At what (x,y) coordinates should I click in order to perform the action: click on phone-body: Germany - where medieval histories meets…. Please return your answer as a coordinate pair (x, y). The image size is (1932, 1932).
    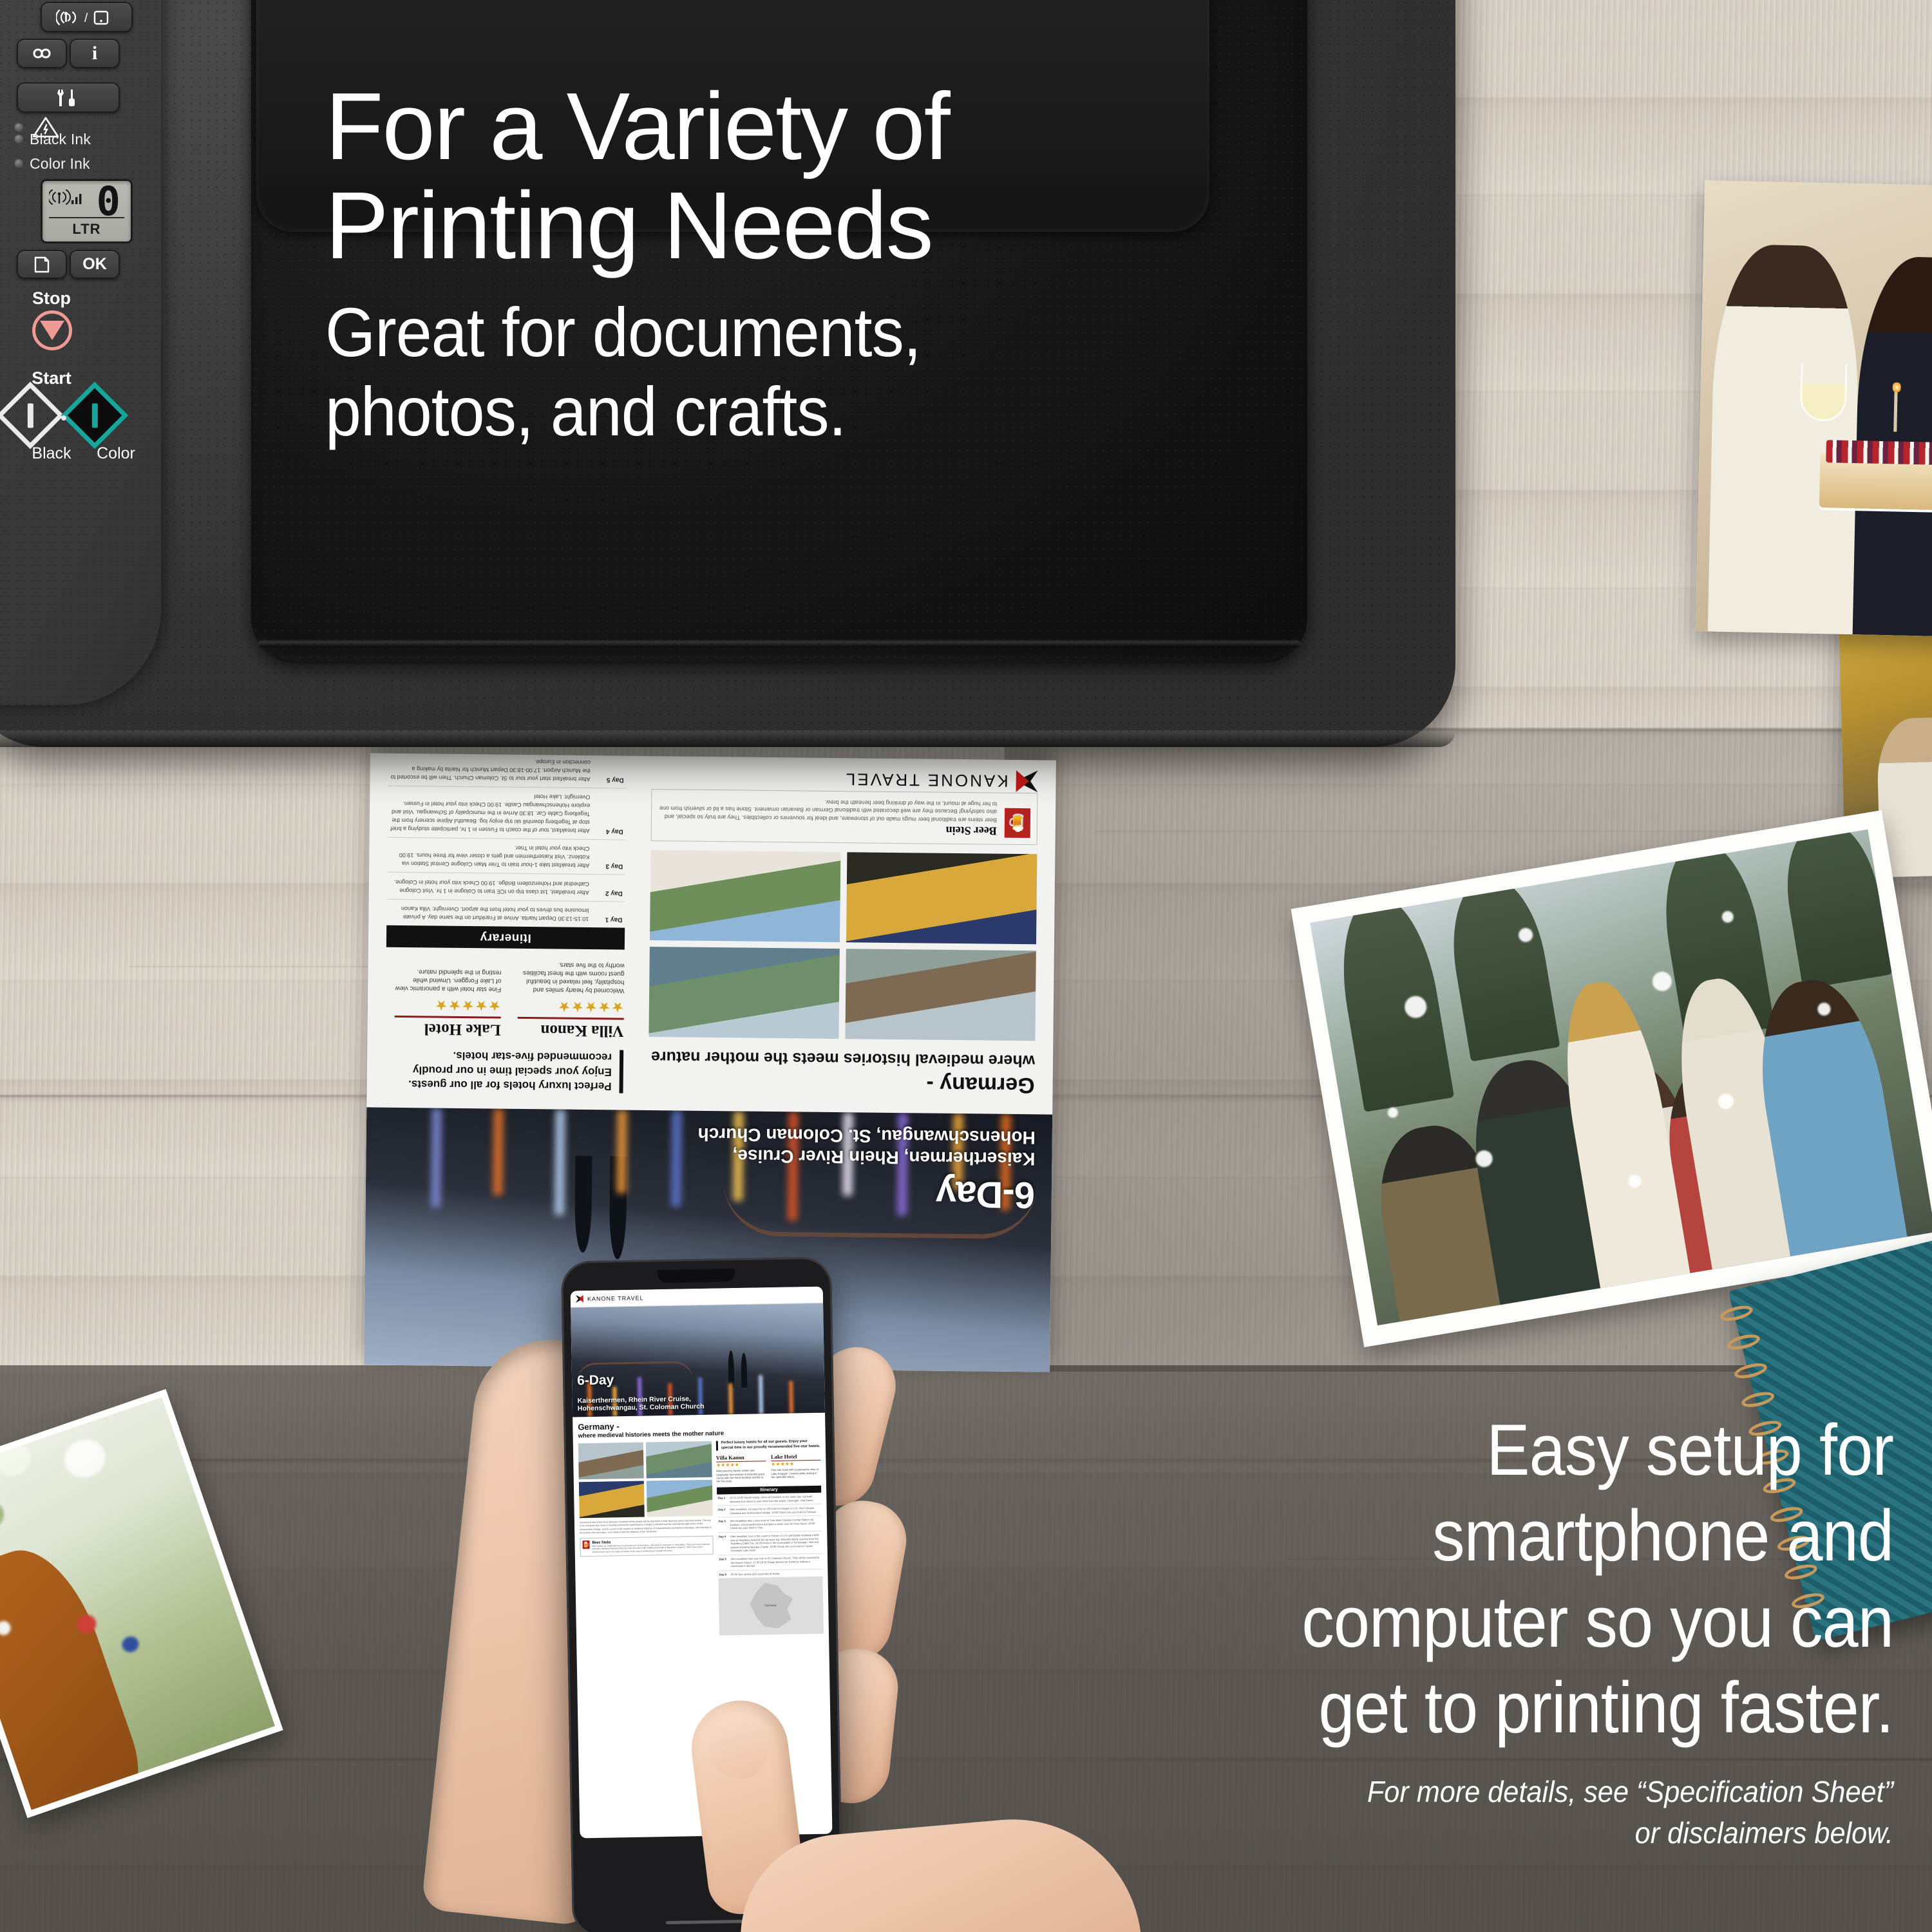
    Looking at the image, I should click on (701, 1528).